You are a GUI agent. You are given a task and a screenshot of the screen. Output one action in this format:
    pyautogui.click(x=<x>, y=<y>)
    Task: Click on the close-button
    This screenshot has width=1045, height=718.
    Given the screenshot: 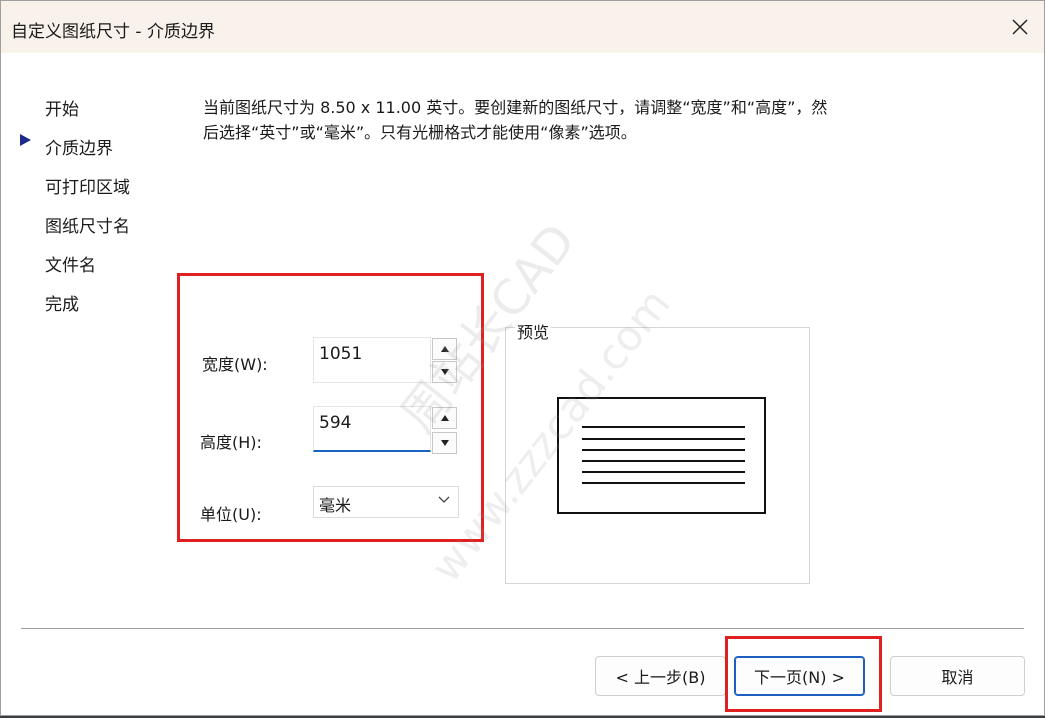 What is the action you would take?
    pyautogui.click(x=1020, y=27)
    